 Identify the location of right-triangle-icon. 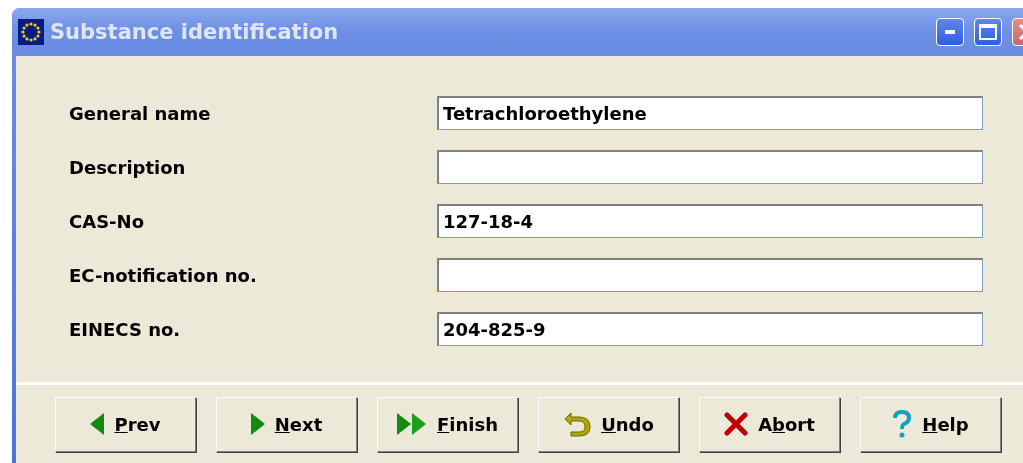
(257, 424).